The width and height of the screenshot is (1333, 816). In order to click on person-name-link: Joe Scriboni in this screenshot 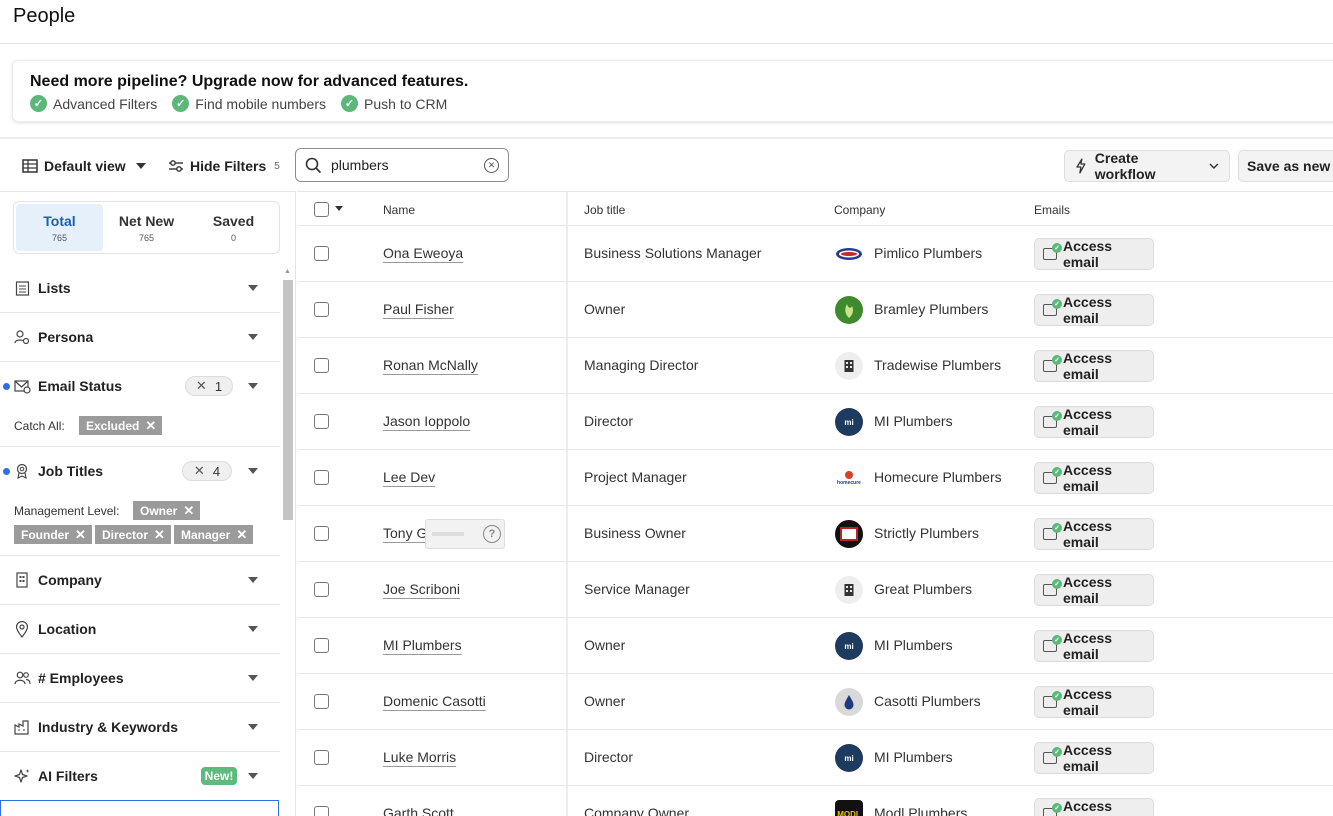, I will do `click(421, 589)`.